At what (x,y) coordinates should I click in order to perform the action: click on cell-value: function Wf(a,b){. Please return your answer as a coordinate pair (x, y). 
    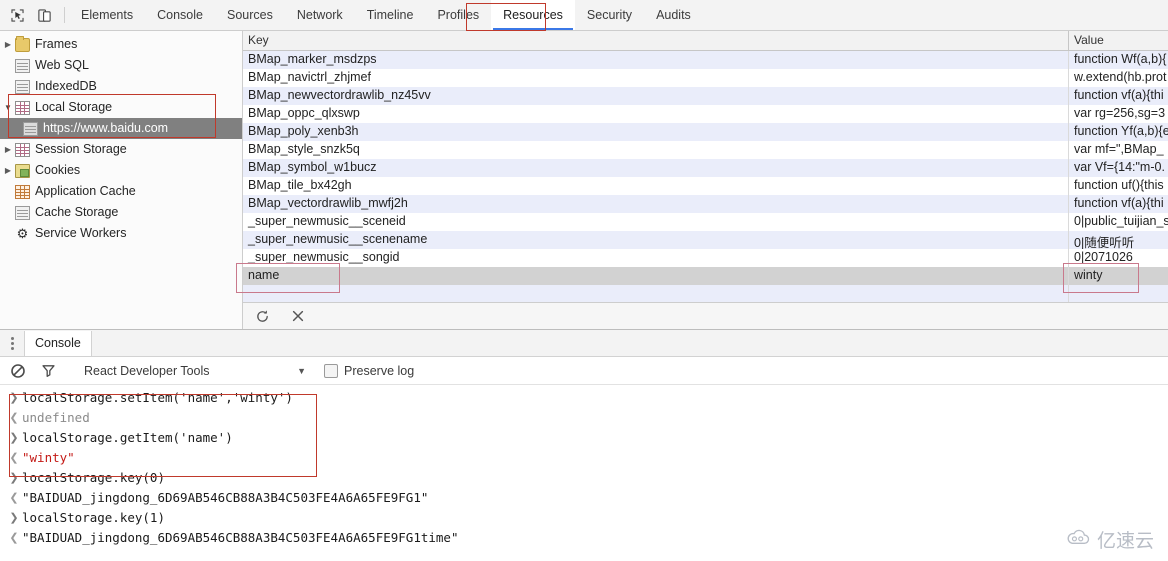
    Looking at the image, I should click on (1120, 59).